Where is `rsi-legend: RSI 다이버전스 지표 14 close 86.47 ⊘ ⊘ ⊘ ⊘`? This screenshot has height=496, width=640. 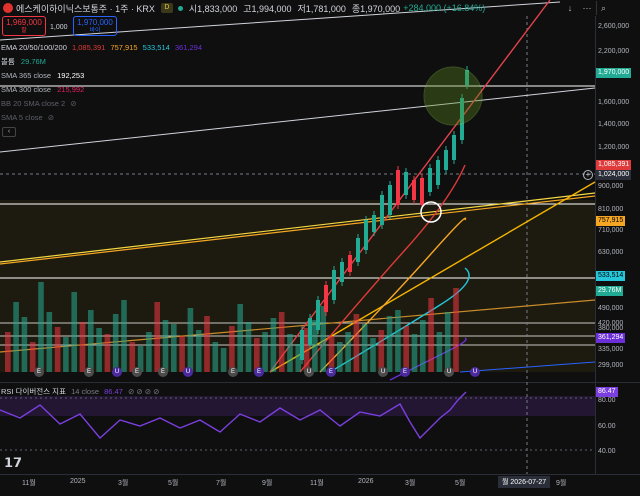 rsi-legend: RSI 다이버전스 지표 14 close 86.47 ⊘ ⊘ ⊘ ⊘ is located at coordinates (80, 391).